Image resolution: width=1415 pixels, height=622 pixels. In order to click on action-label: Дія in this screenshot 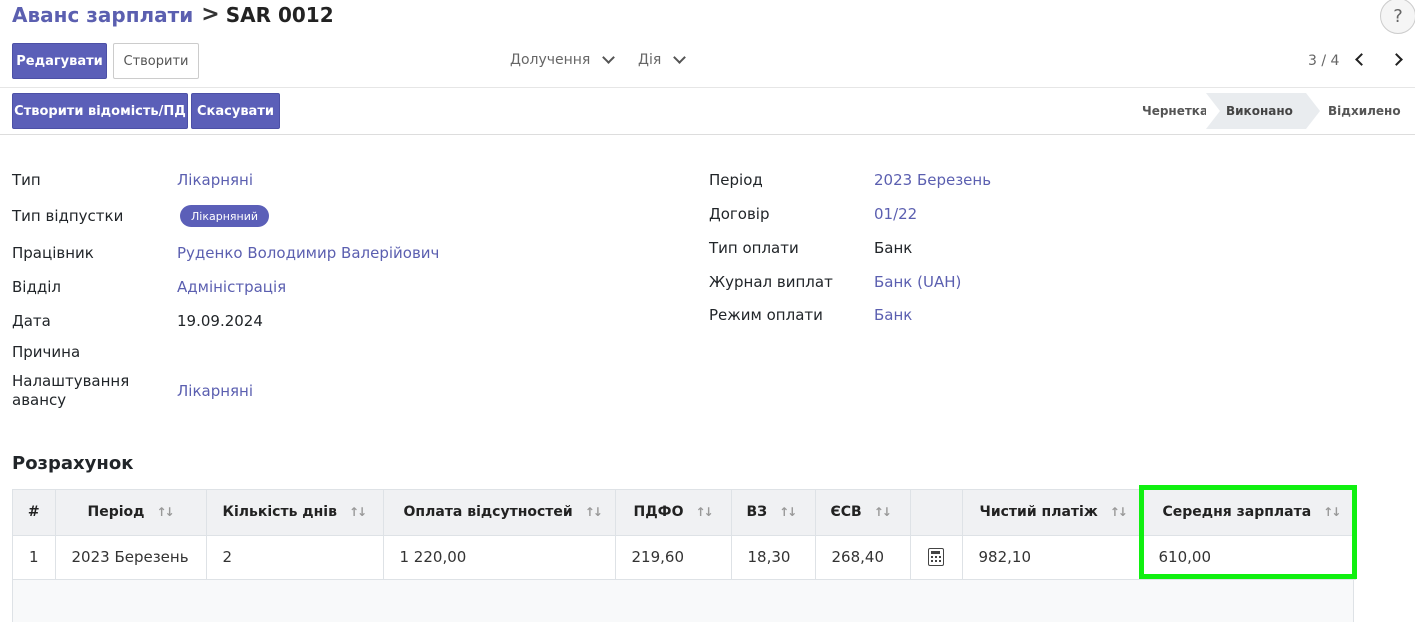, I will do `click(650, 60)`.